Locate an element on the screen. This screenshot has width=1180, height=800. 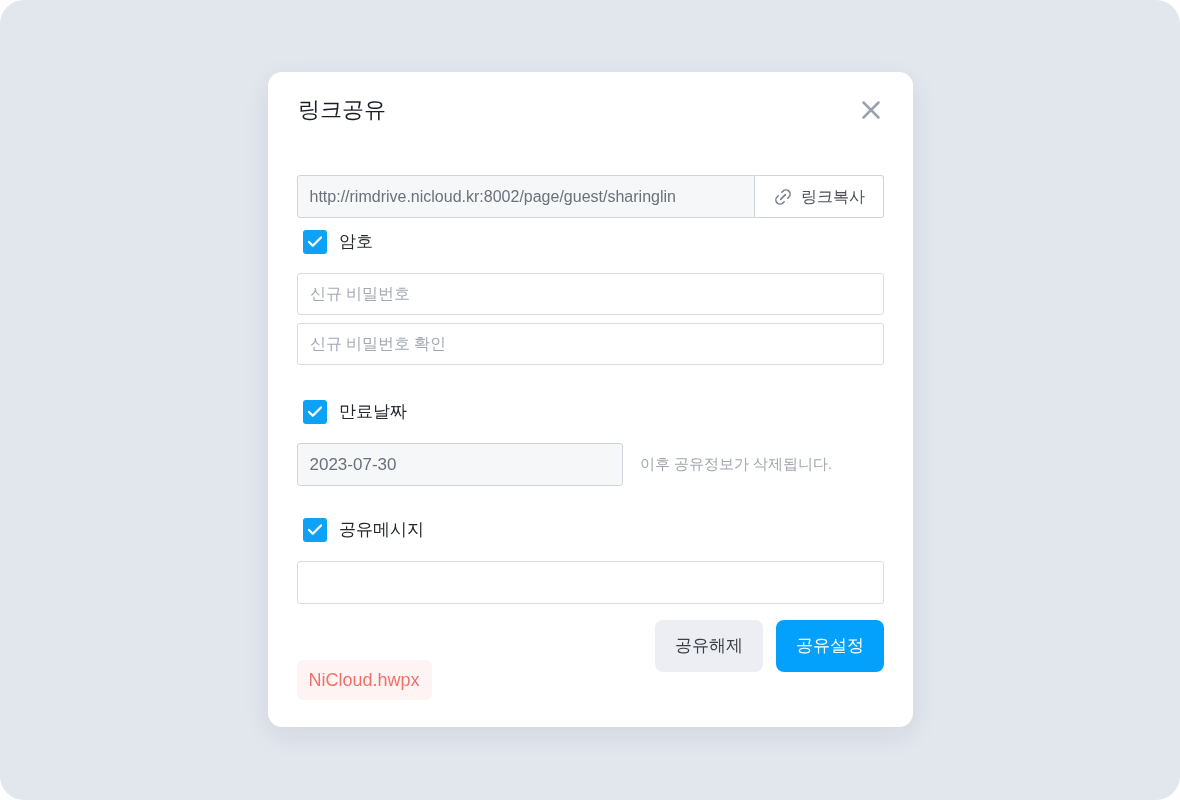
date-field: 2023-07-30 is located at coordinates (459, 464).